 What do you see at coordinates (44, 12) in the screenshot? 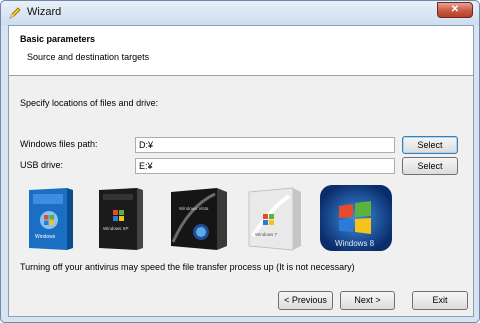
I see `window-title: Wizard` at bounding box center [44, 12].